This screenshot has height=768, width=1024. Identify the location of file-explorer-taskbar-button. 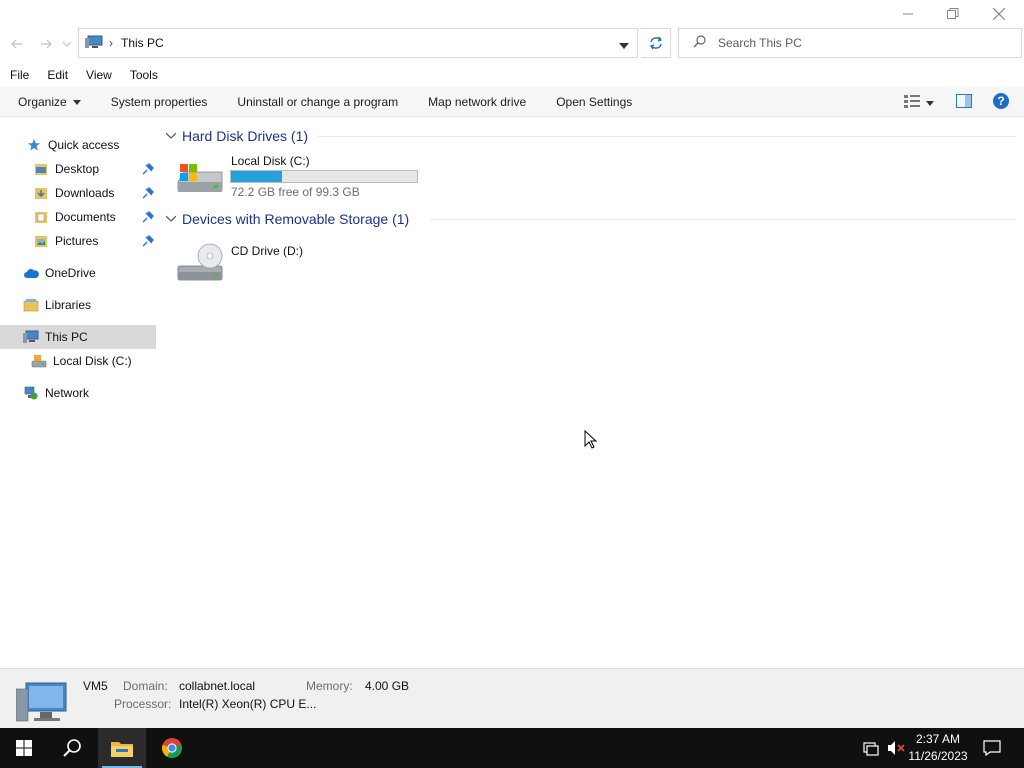
(122, 748).